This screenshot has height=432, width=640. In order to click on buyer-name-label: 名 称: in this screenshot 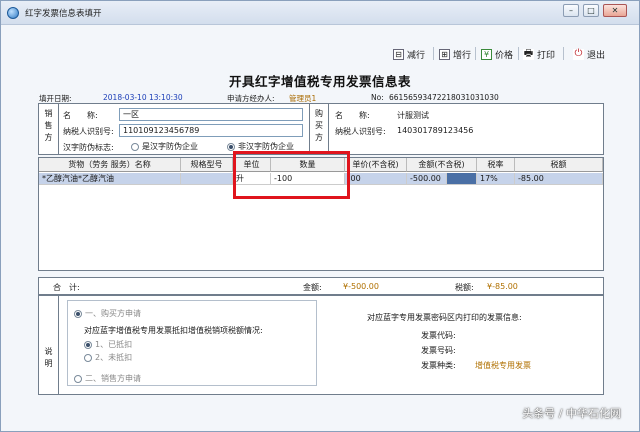, I will do `click(352, 115)`.